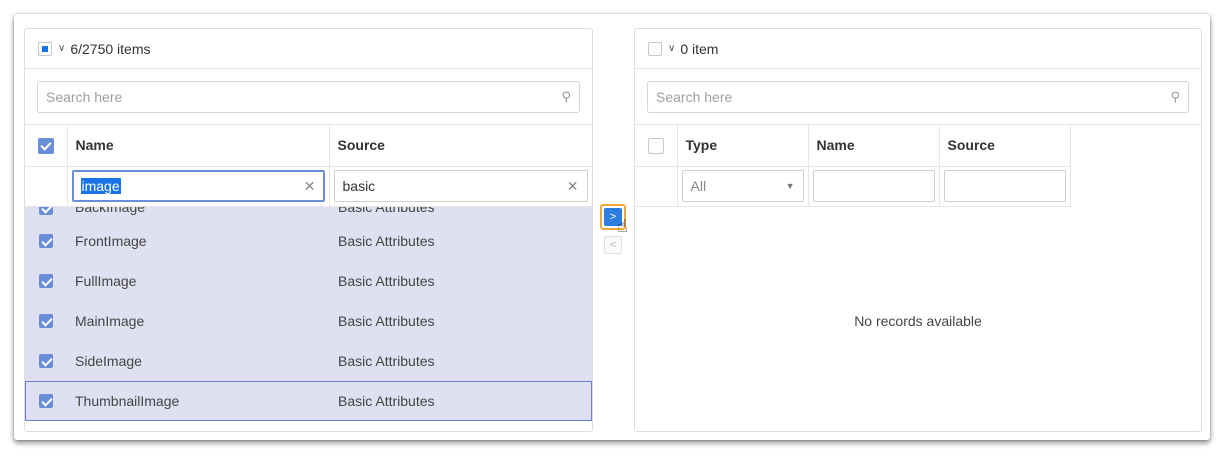 The image size is (1229, 459). What do you see at coordinates (613, 245) in the screenshot?
I see `move-left-button: <` at bounding box center [613, 245].